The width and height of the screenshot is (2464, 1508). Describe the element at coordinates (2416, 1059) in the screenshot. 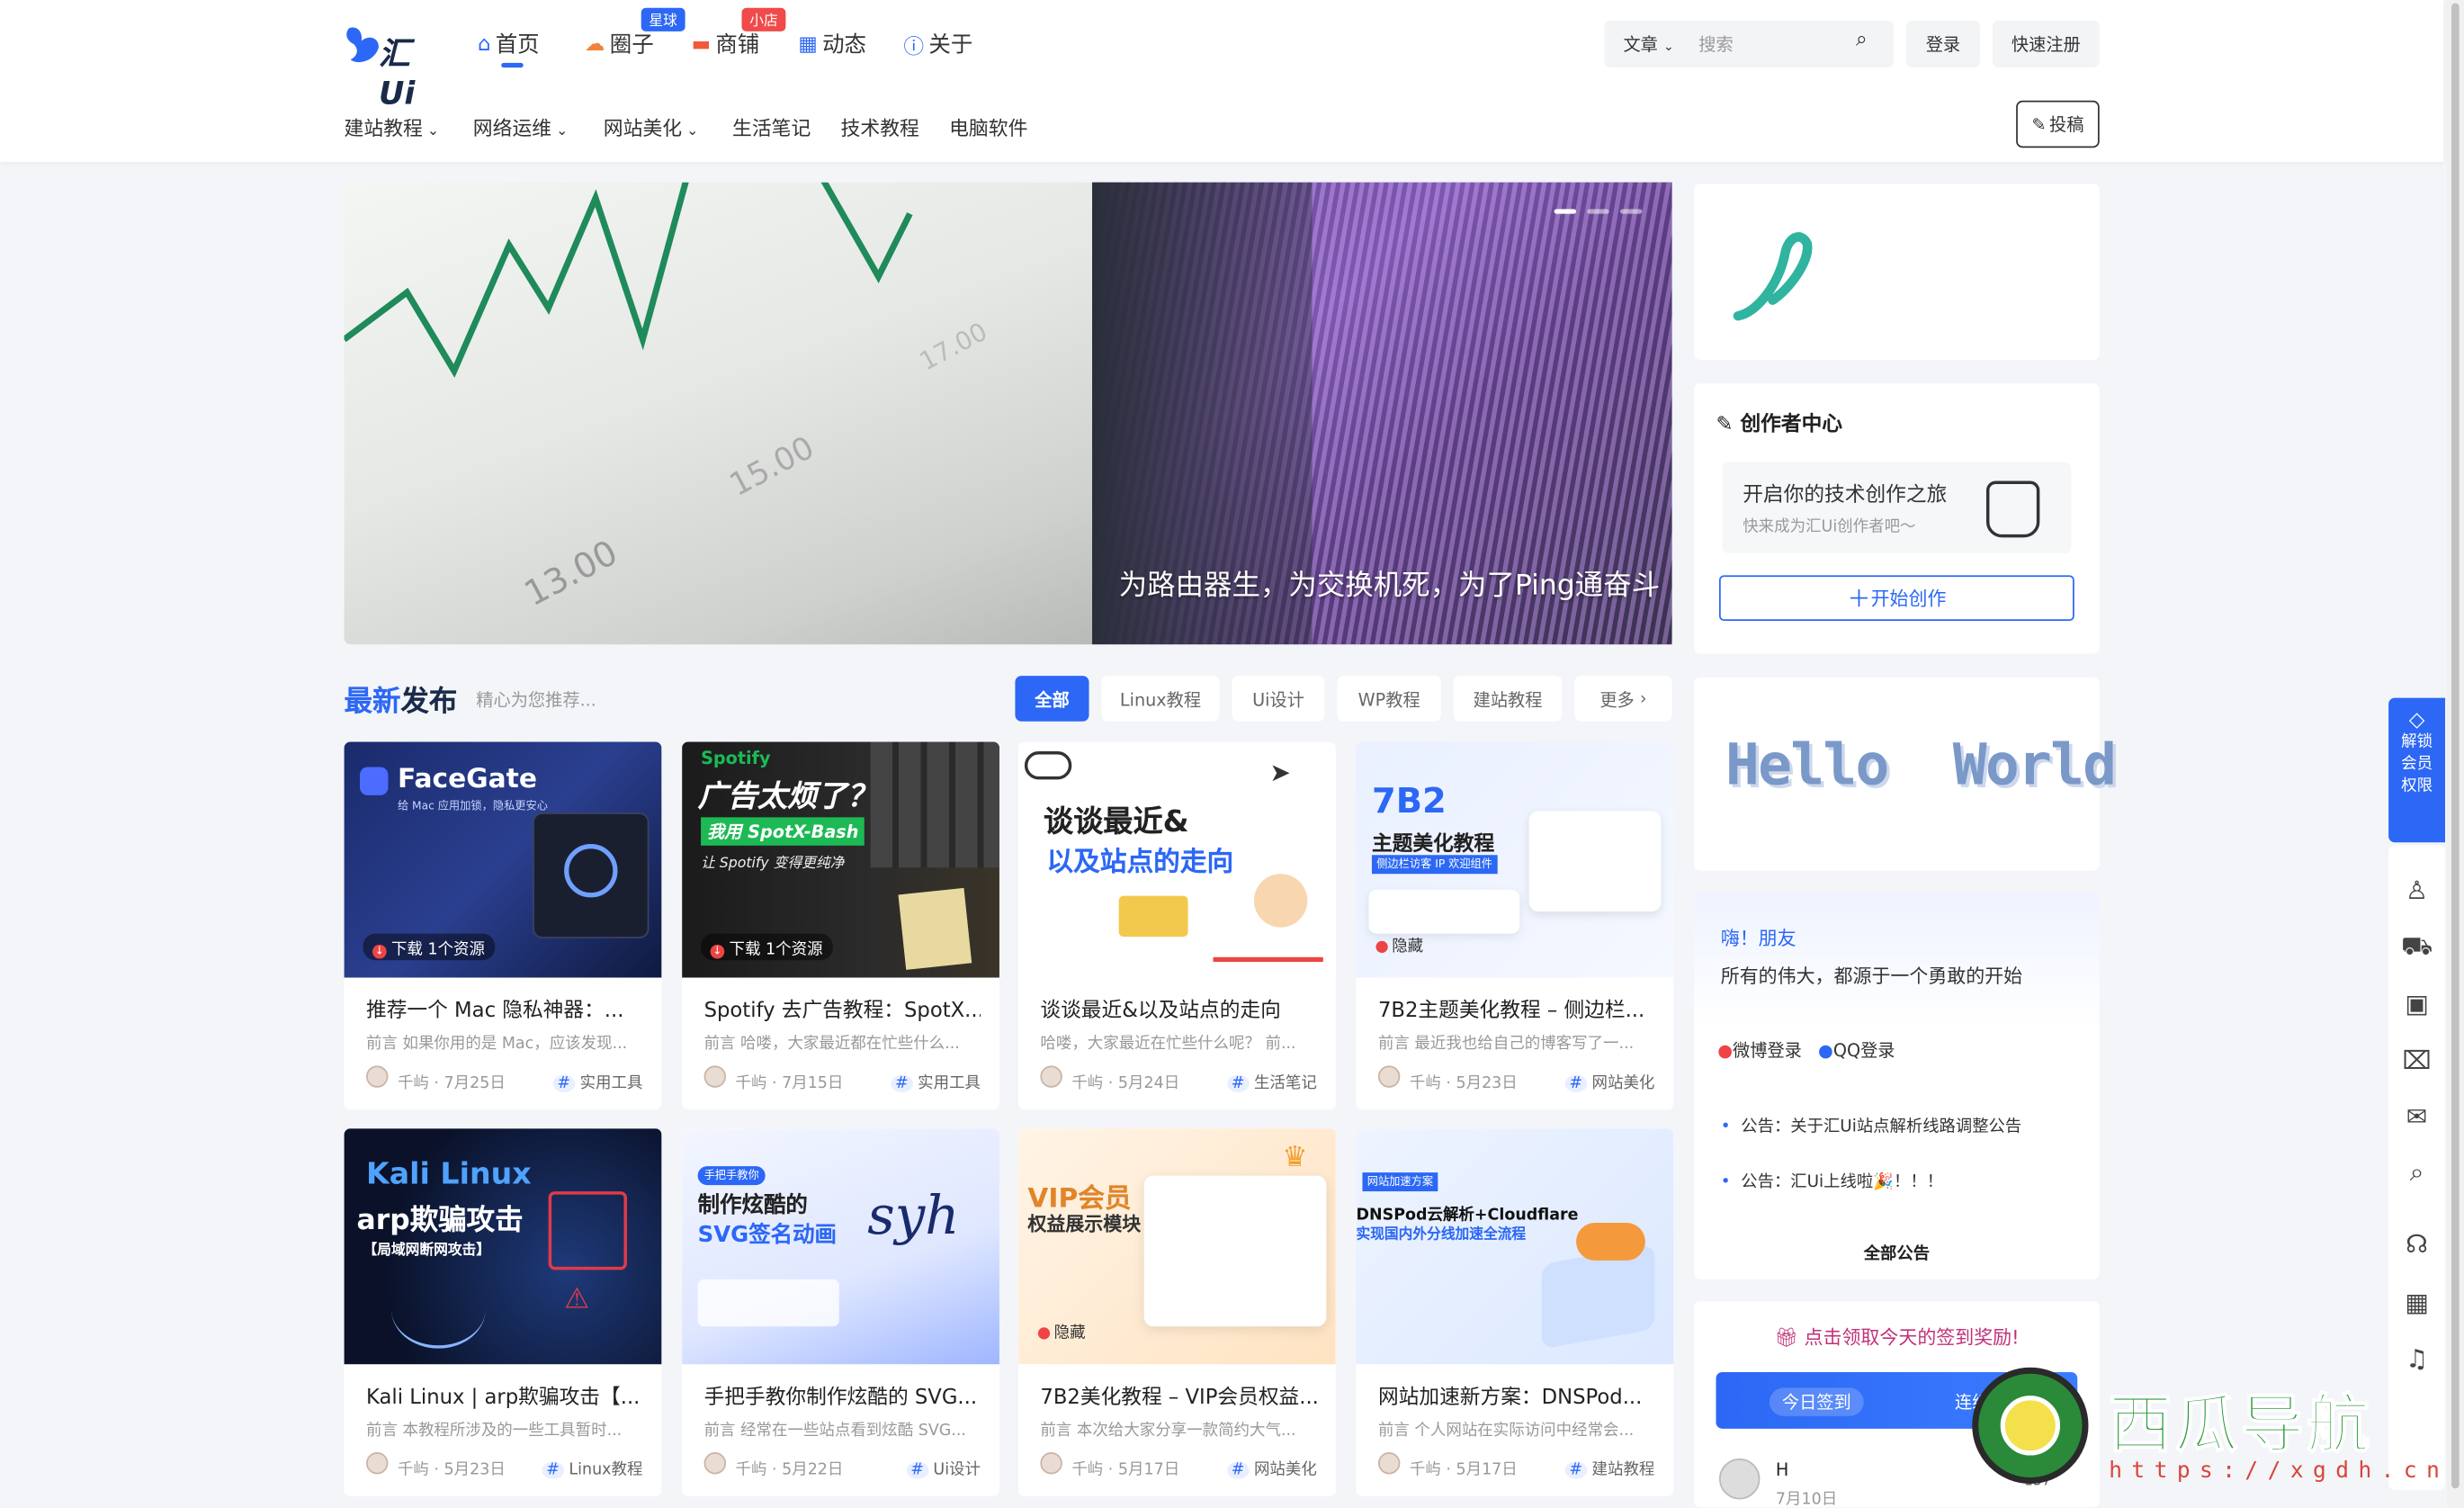

I see `gift-icon: ⌧` at that location.